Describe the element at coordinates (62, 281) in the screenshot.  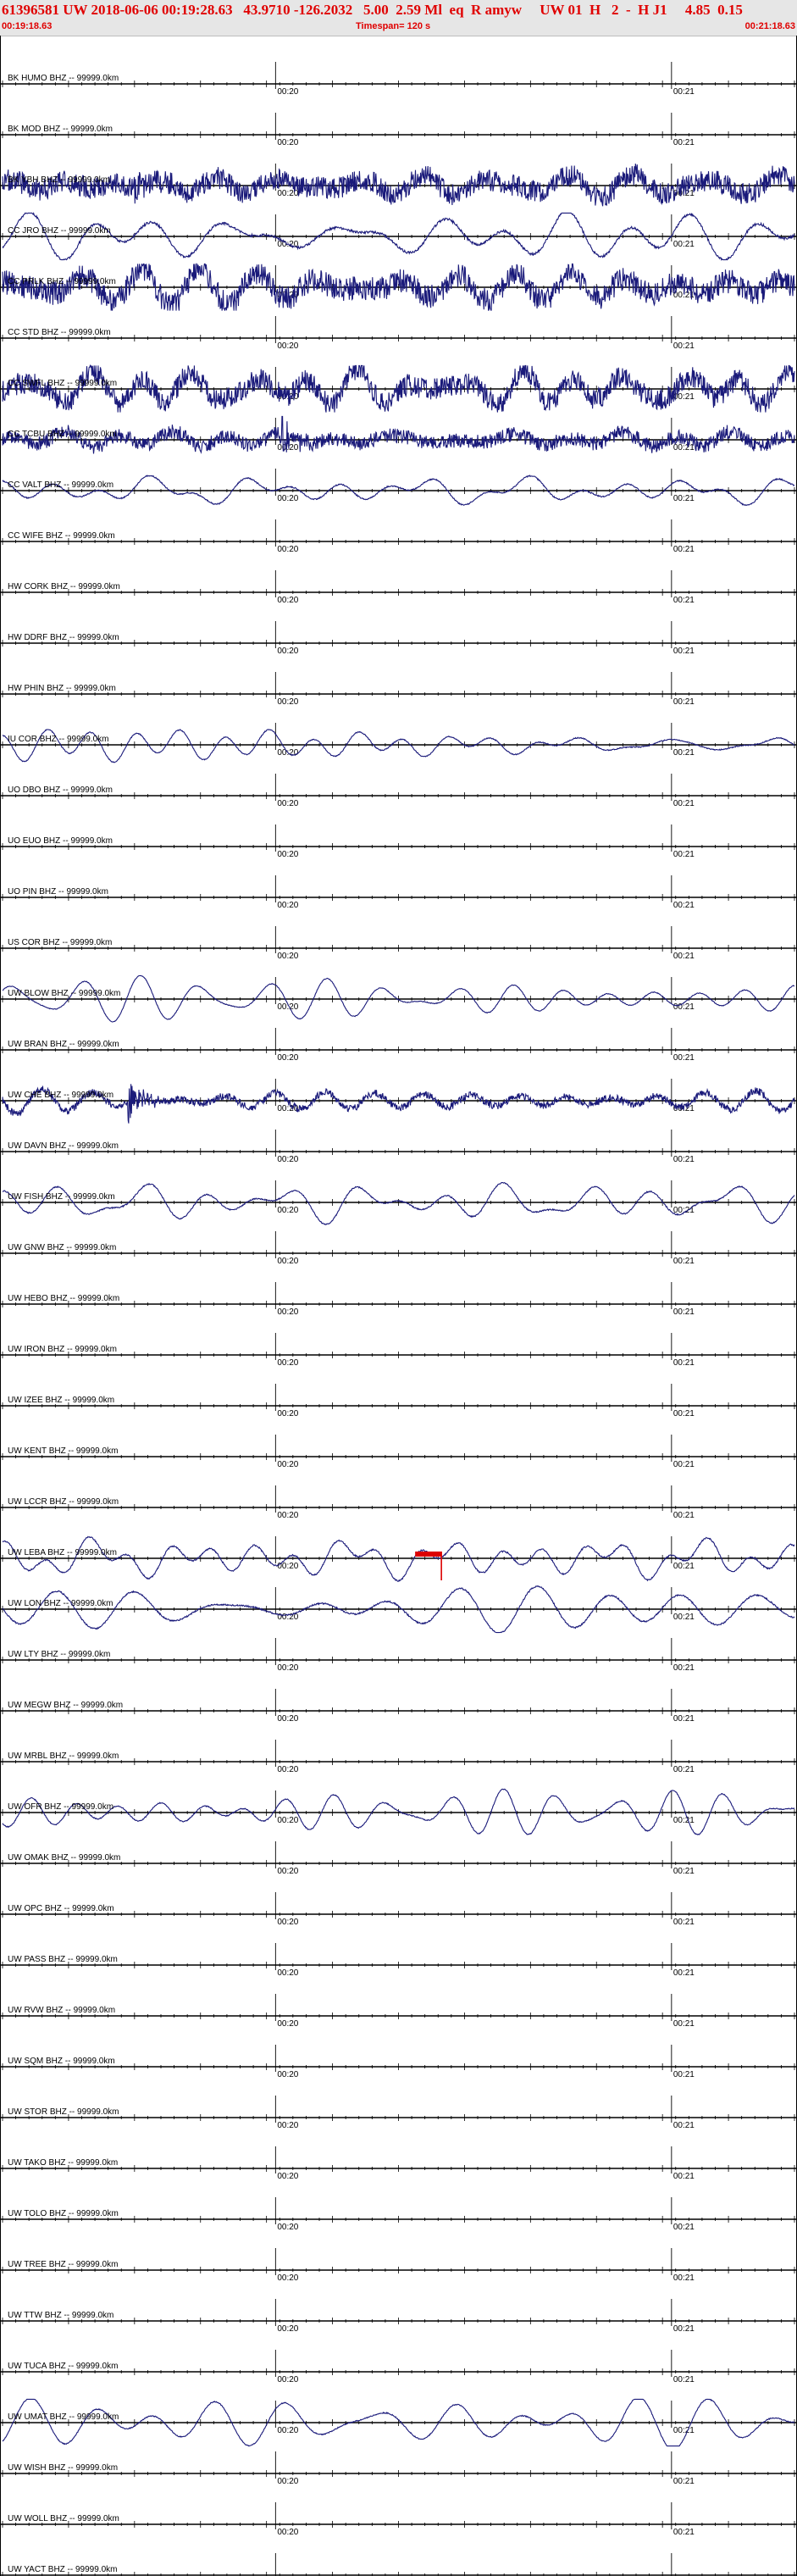
I see `station-label: CC PRLK BHZ -- 99999.0km` at that location.